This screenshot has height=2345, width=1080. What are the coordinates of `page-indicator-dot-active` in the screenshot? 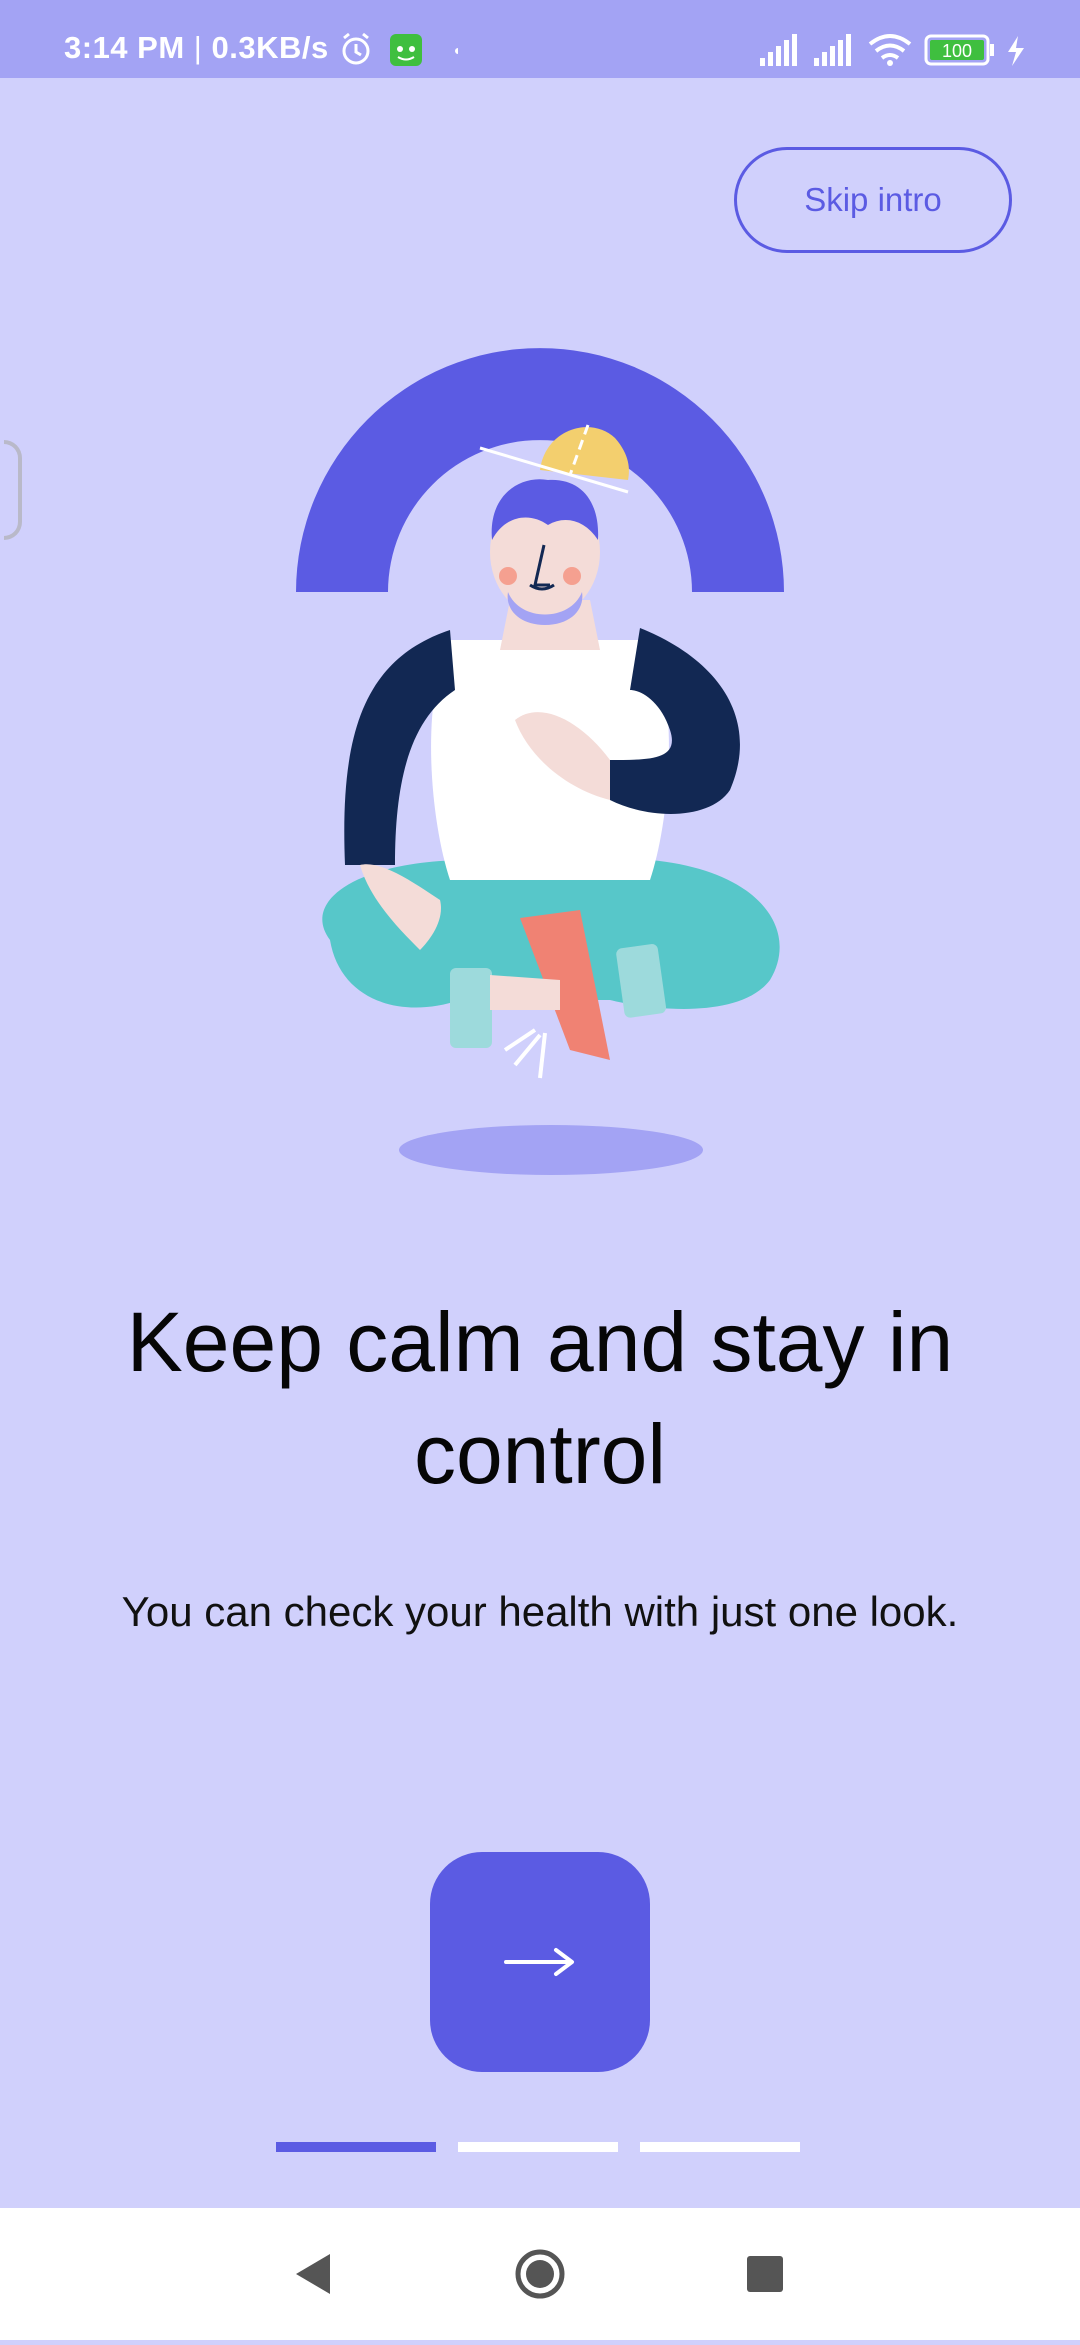 It's located at (356, 2147).